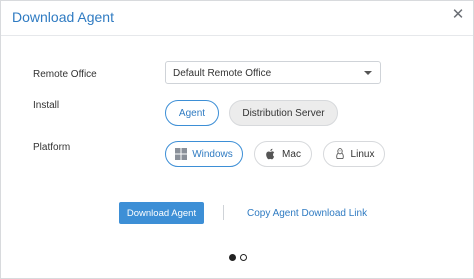 The width and height of the screenshot is (474, 279). Describe the element at coordinates (458, 15) in the screenshot. I see `close-icon: ✕` at that location.